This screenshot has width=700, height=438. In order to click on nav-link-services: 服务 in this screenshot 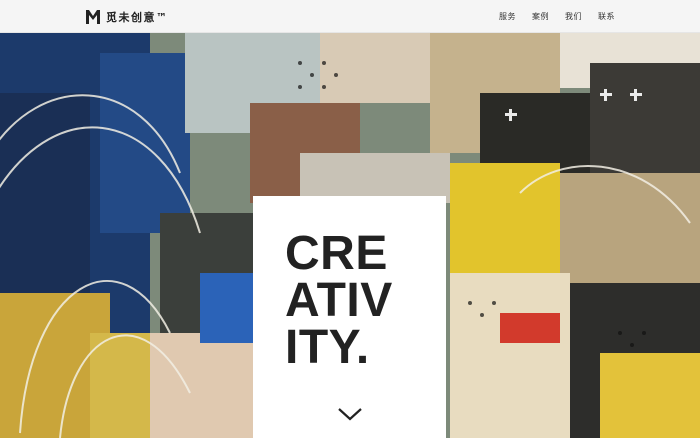, I will do `click(507, 16)`.